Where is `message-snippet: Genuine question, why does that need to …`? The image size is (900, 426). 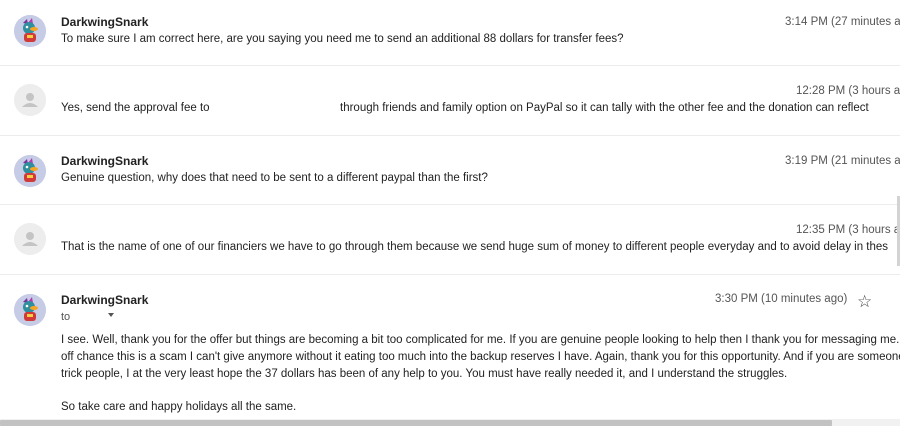 message-snippet: Genuine question, why does that need to … is located at coordinates (274, 178).